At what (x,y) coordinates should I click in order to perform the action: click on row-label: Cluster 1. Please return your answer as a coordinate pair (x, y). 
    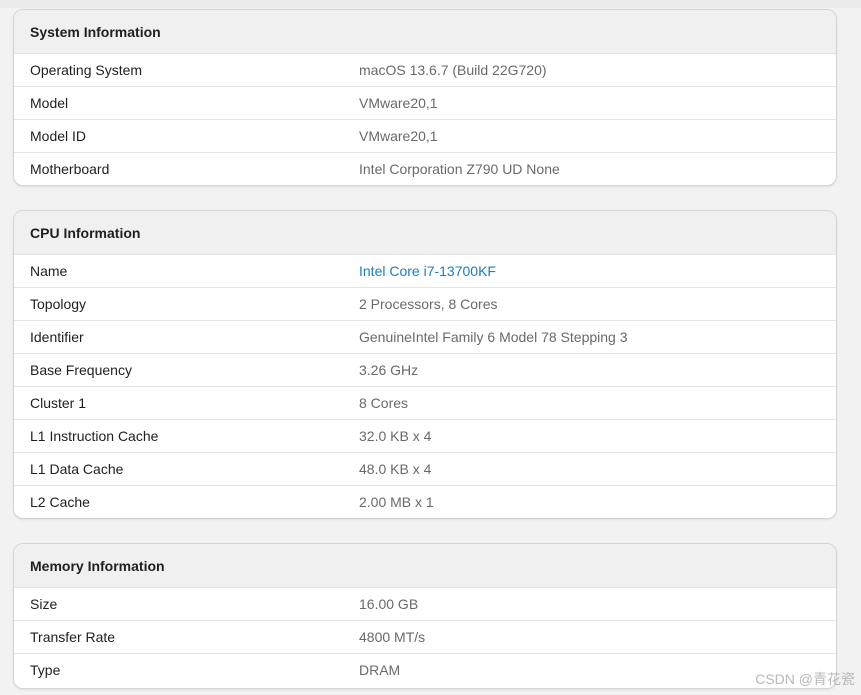
    Looking at the image, I should click on (58, 403).